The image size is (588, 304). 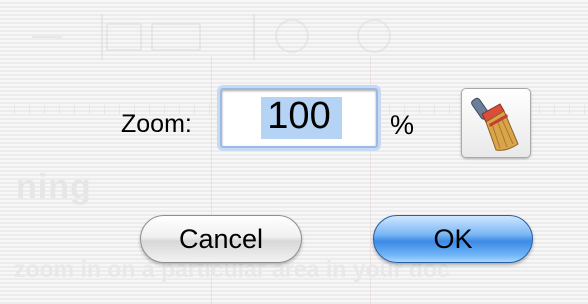 What do you see at coordinates (156, 124) in the screenshot?
I see `zoom-label: Zoom:` at bounding box center [156, 124].